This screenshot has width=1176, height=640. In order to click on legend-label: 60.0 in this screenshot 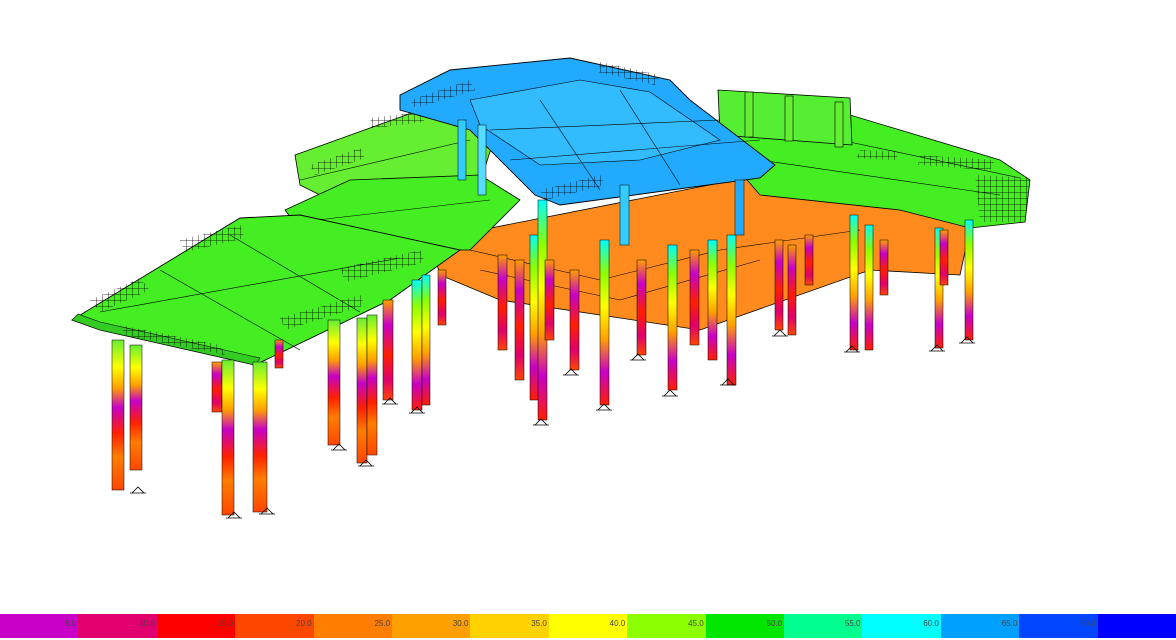, I will do `click(931, 623)`.